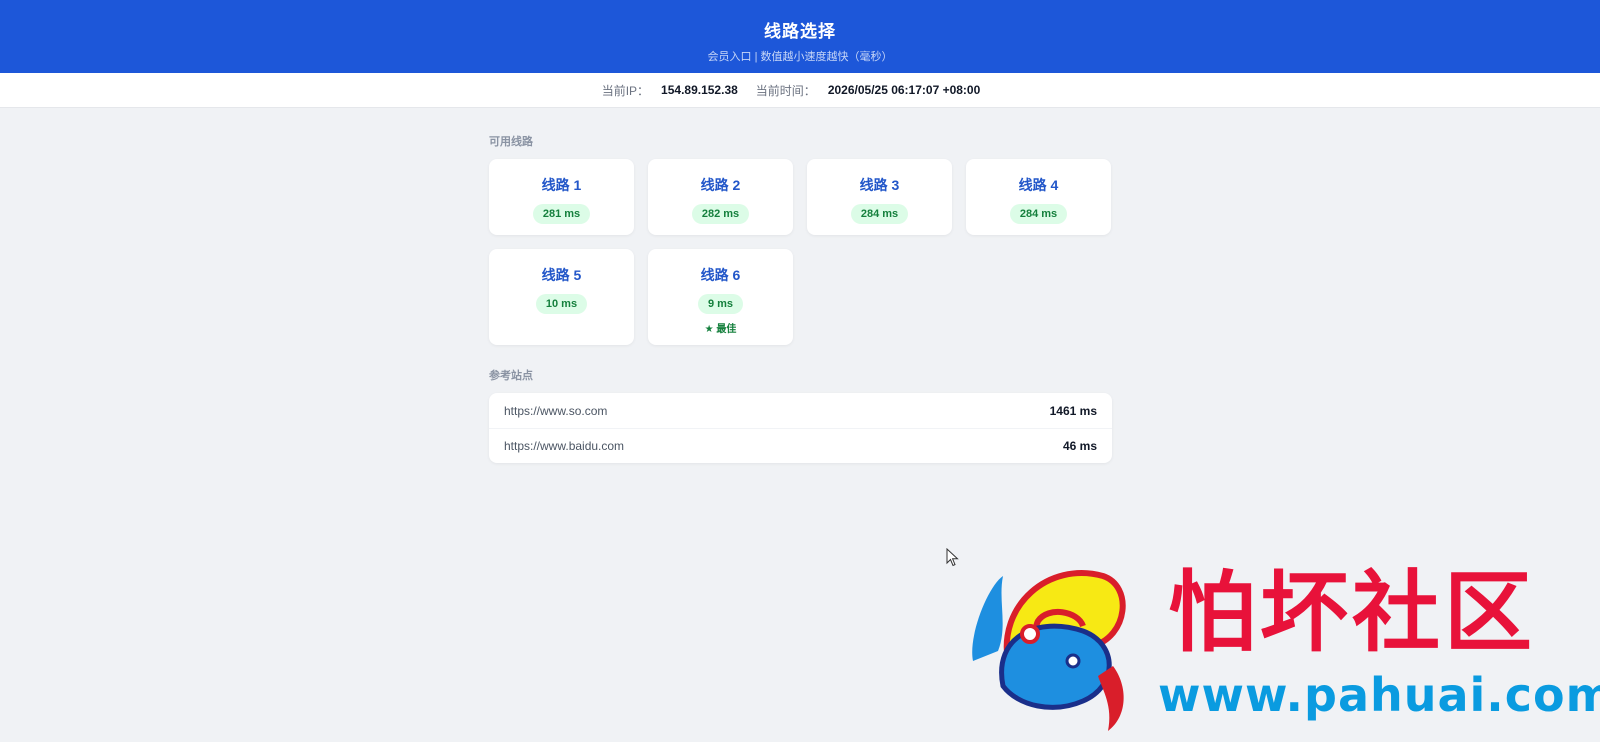 The image size is (1600, 742). Describe the element at coordinates (561, 214) in the screenshot. I see `route-latency-badge: 281 ms` at that location.